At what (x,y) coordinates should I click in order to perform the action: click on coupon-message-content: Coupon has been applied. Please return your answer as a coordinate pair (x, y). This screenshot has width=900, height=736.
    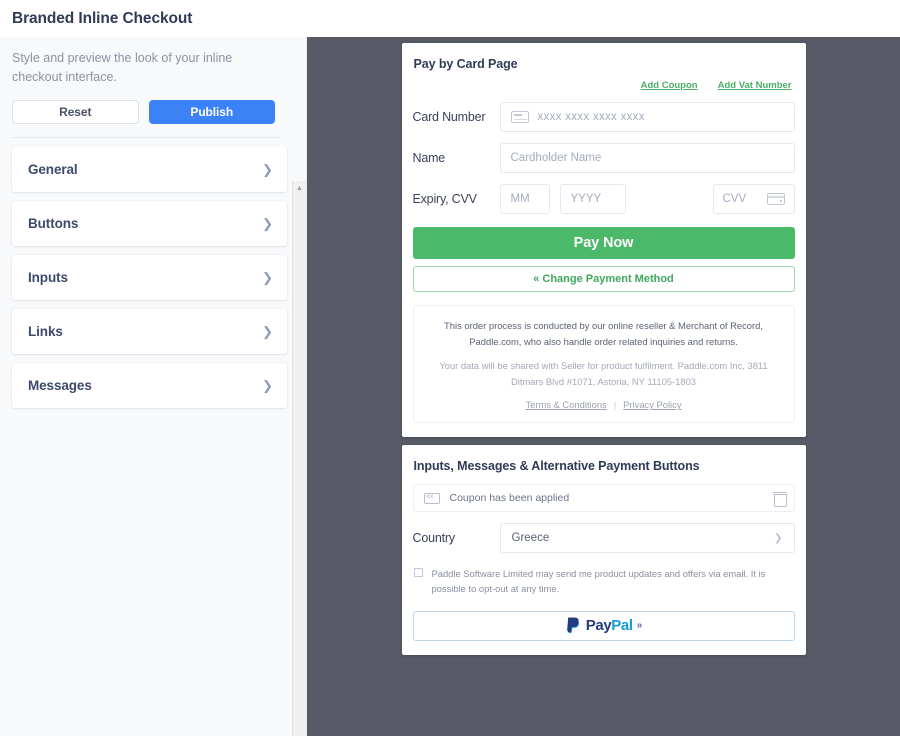
    Looking at the image, I should click on (496, 498).